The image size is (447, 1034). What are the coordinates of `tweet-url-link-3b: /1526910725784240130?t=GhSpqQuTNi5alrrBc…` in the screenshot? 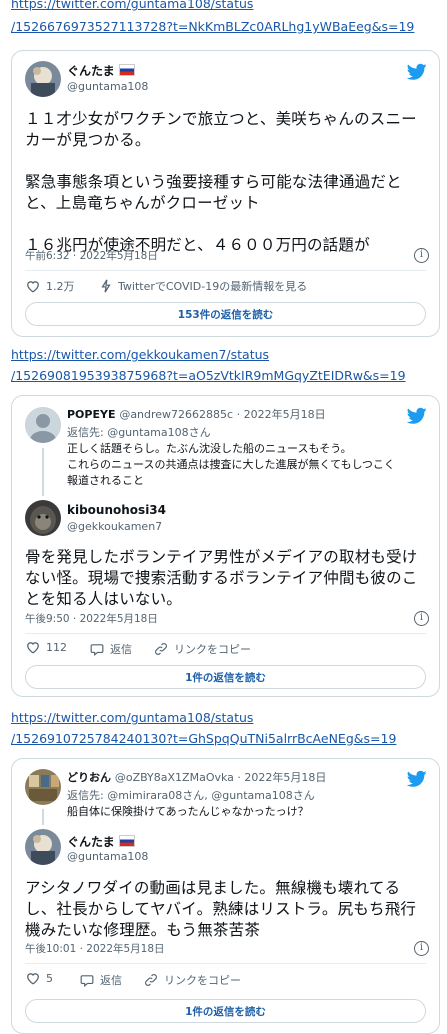 It's located at (203, 739).